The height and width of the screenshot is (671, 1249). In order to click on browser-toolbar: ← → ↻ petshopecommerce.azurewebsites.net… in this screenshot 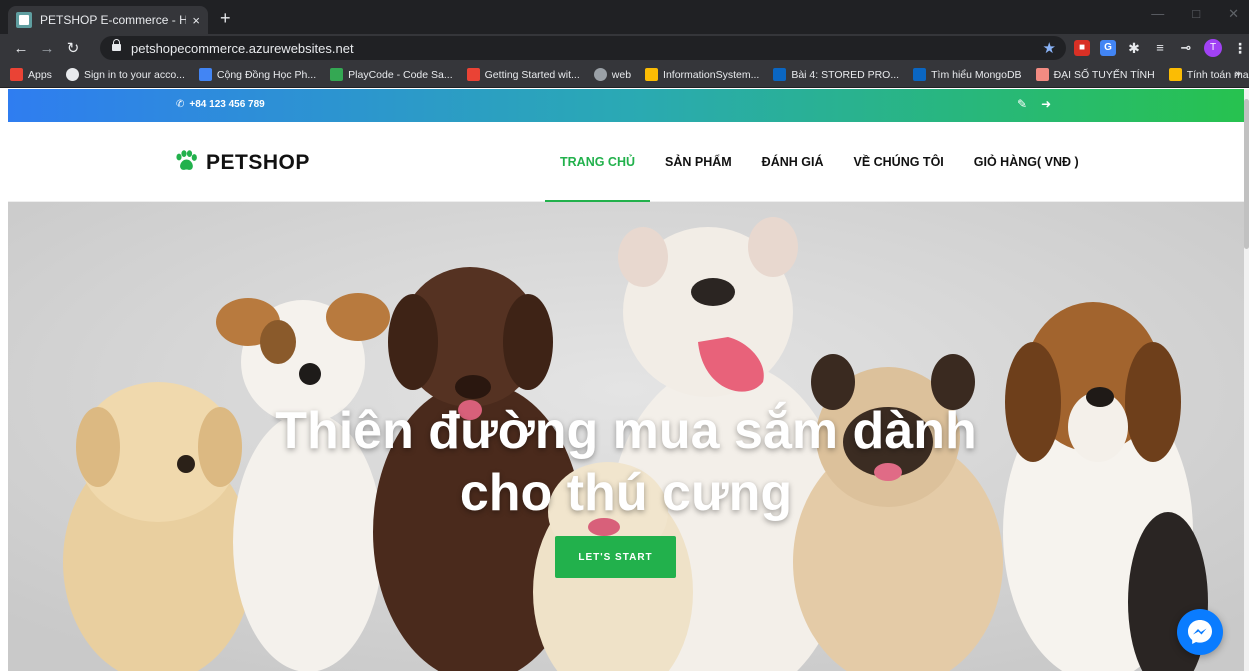, I will do `click(624, 48)`.